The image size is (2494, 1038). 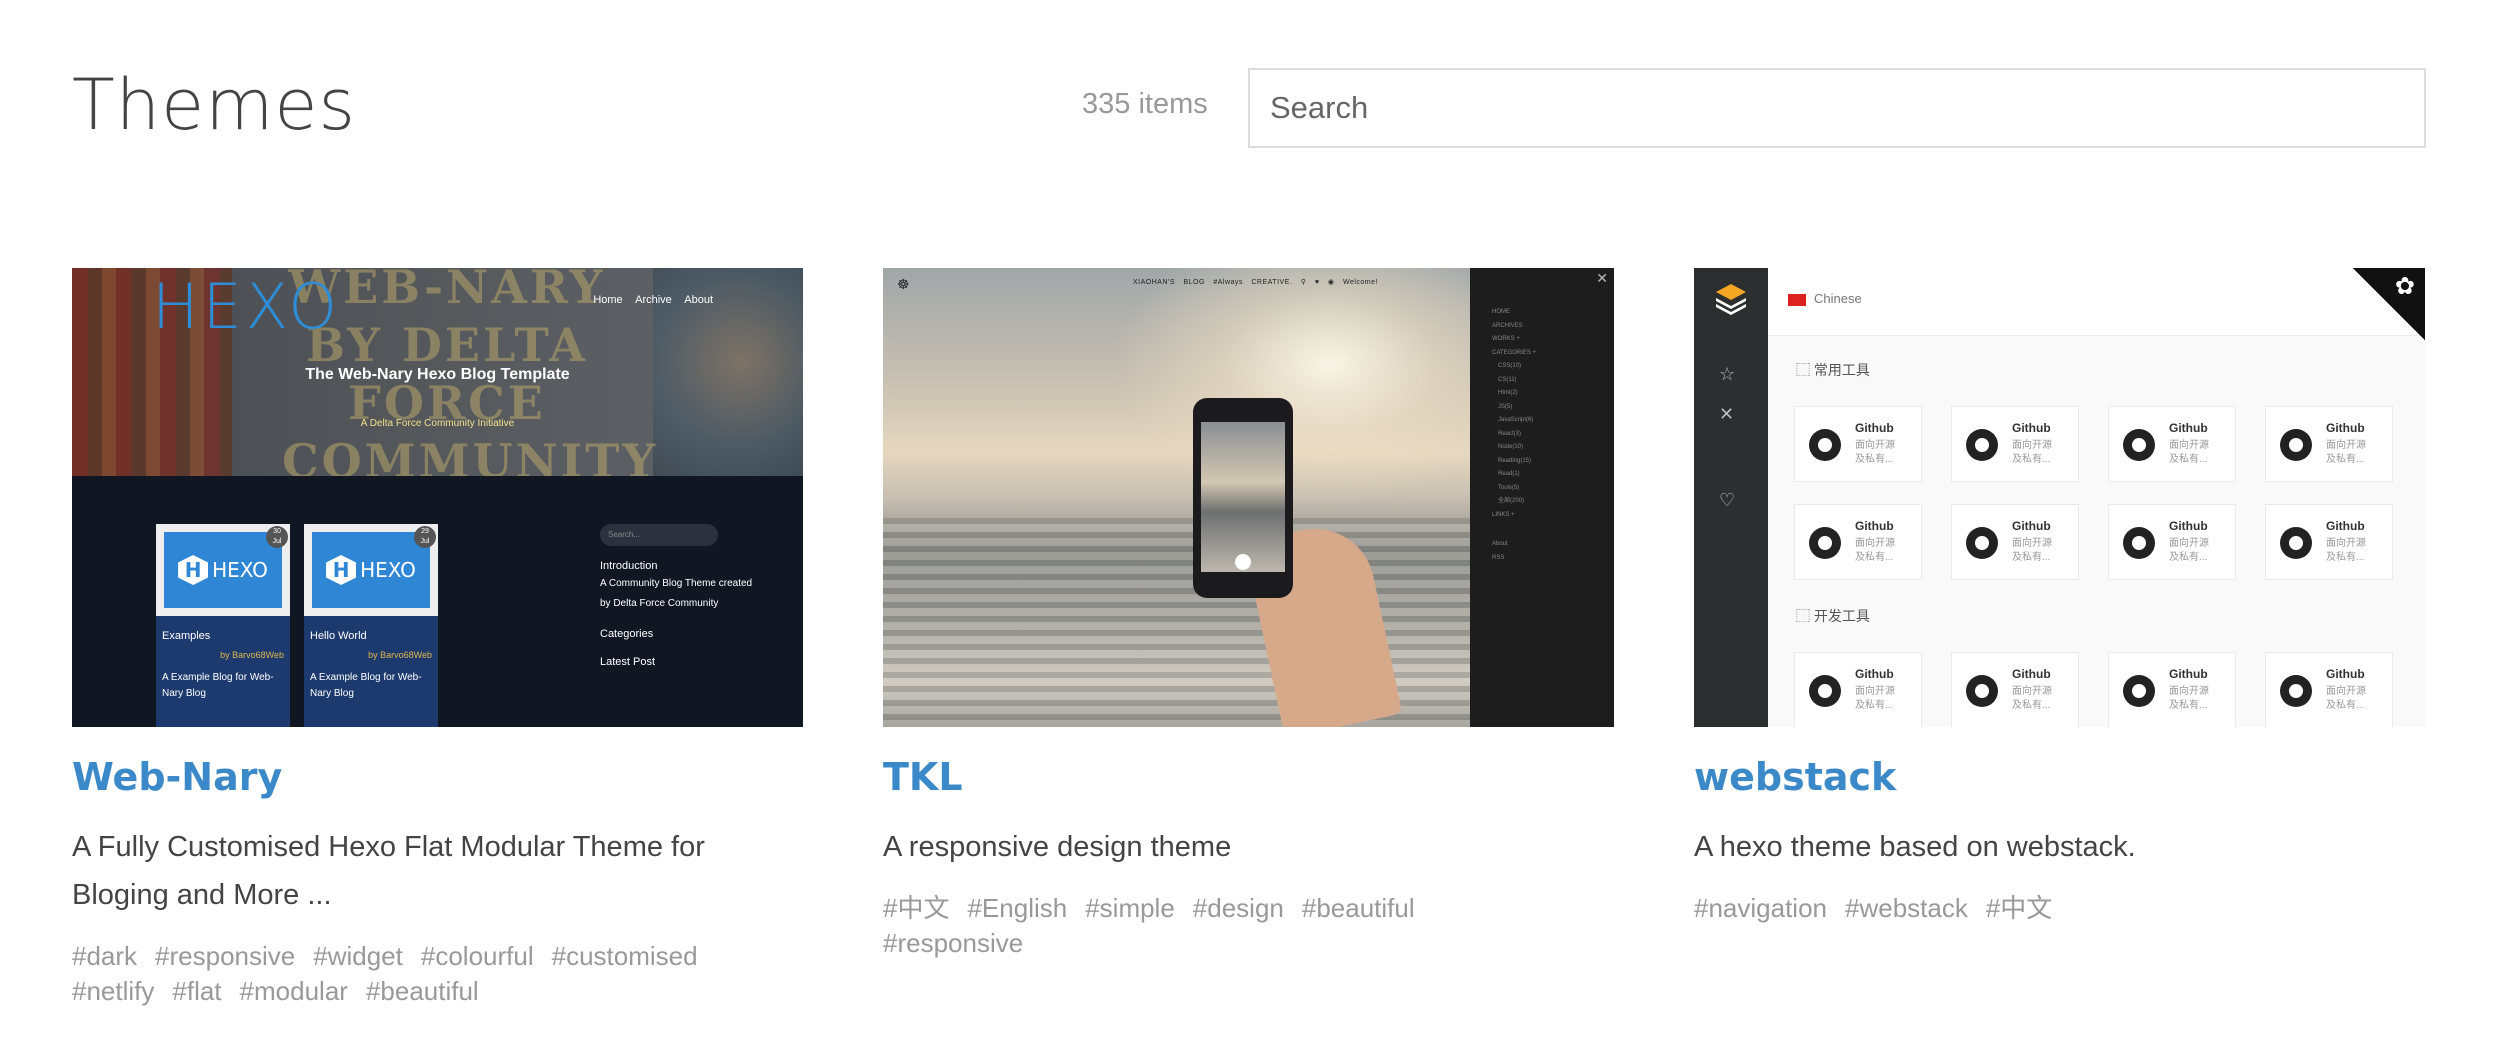 What do you see at coordinates (1731, 299) in the screenshot?
I see `layers-icon` at bounding box center [1731, 299].